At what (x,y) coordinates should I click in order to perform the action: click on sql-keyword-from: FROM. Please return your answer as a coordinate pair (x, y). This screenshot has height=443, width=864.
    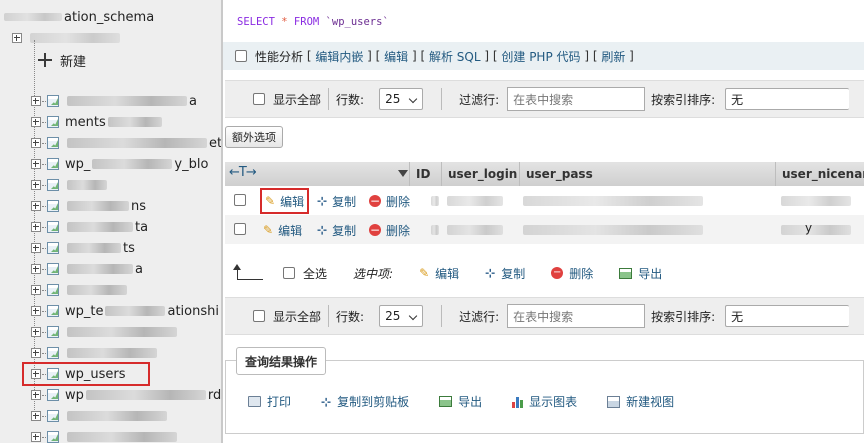
    Looking at the image, I should click on (306, 22).